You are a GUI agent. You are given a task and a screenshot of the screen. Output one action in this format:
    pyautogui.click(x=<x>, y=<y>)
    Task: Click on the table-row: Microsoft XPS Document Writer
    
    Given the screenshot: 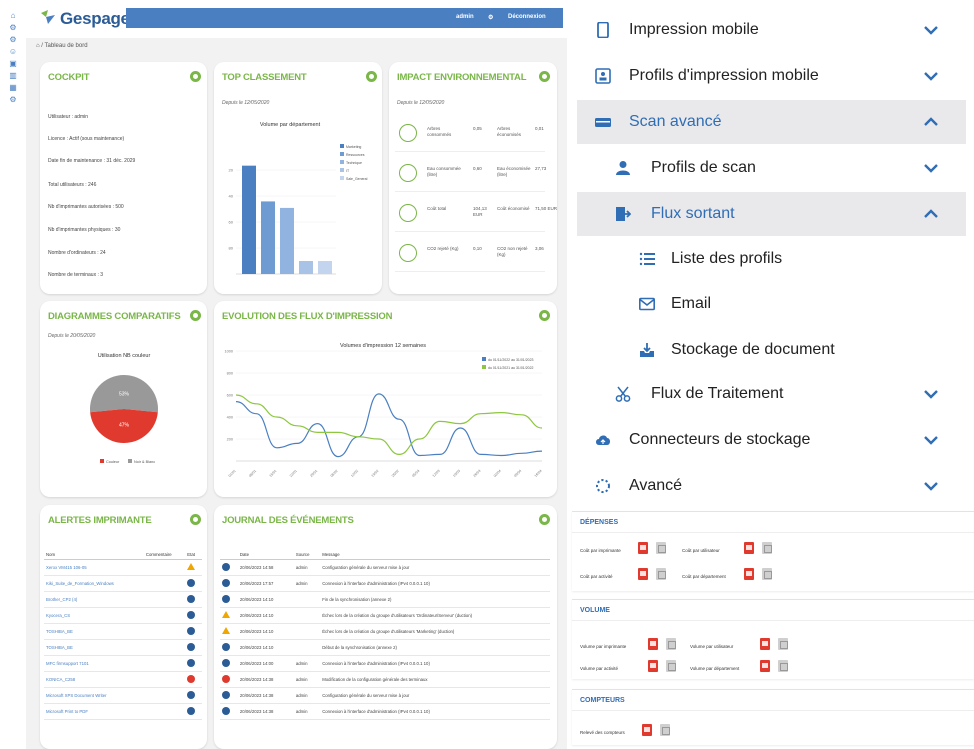 What is the action you would take?
    pyautogui.click(x=123, y=695)
    